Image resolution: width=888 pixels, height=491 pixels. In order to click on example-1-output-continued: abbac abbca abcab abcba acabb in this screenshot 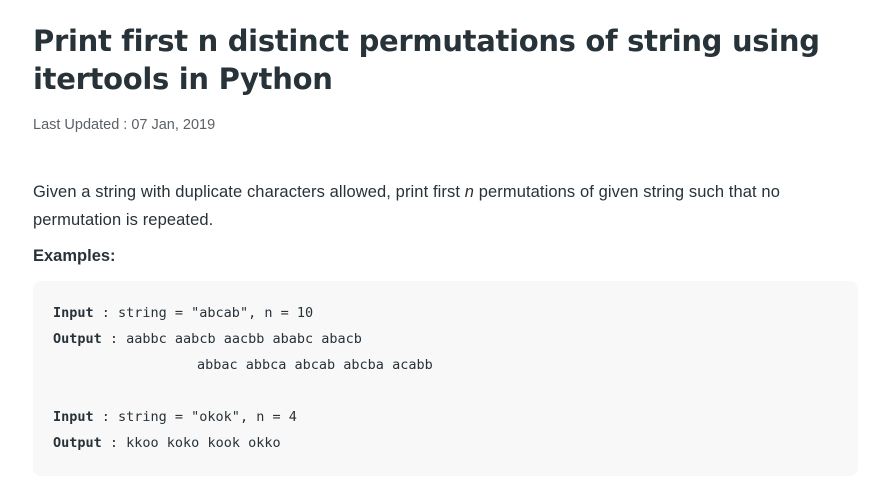, I will do `click(445, 365)`.